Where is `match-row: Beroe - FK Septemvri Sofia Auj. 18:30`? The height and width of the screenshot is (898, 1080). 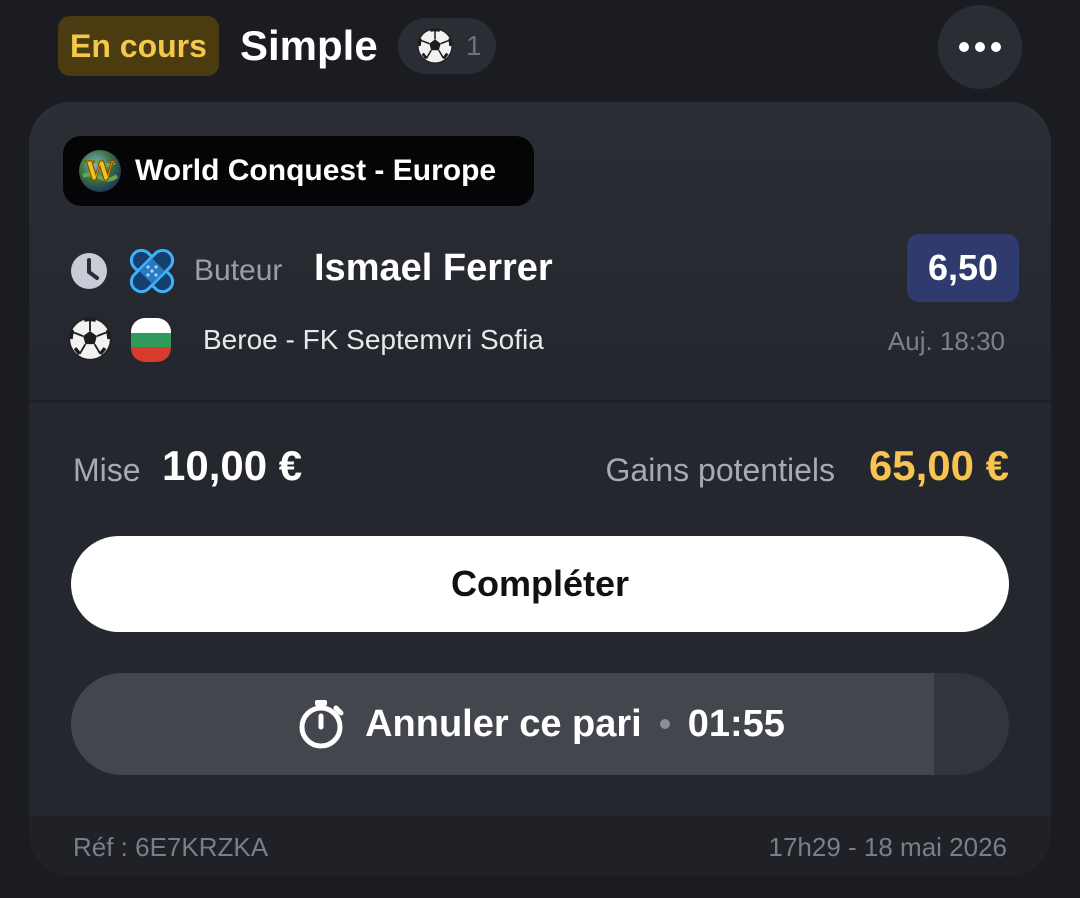 match-row: Beroe - FK Septemvri Sofia Auj. 18:30 is located at coordinates (542, 340).